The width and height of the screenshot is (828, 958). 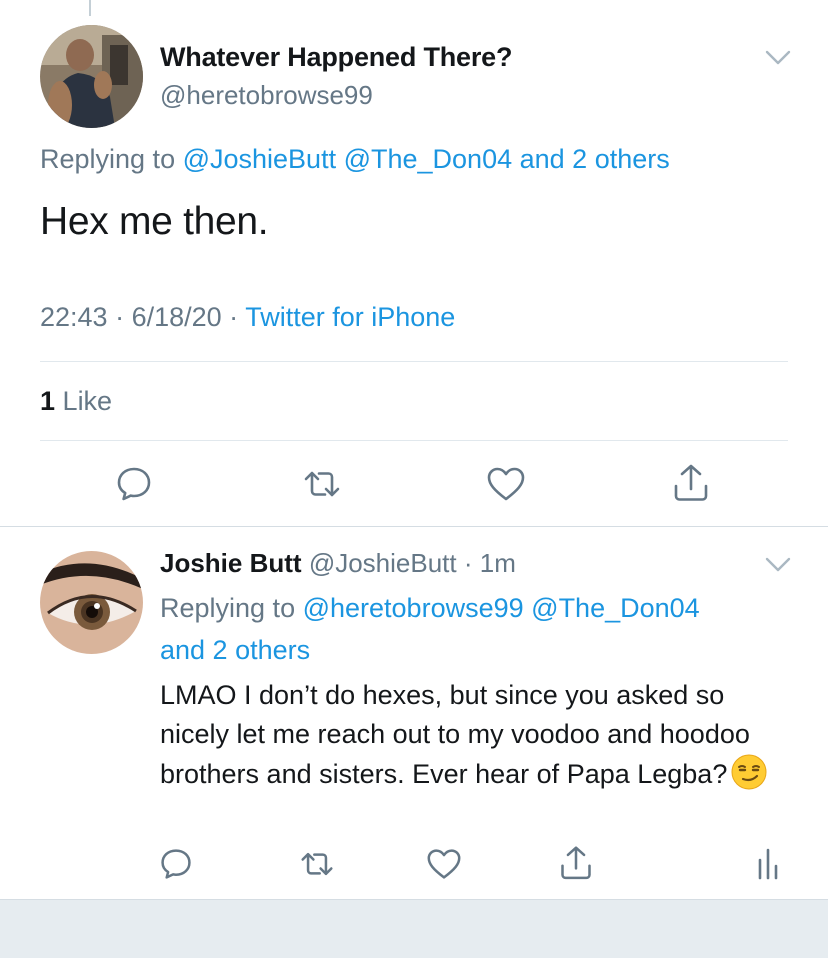 I want to click on bottom-bar, so click(x=414, y=928).